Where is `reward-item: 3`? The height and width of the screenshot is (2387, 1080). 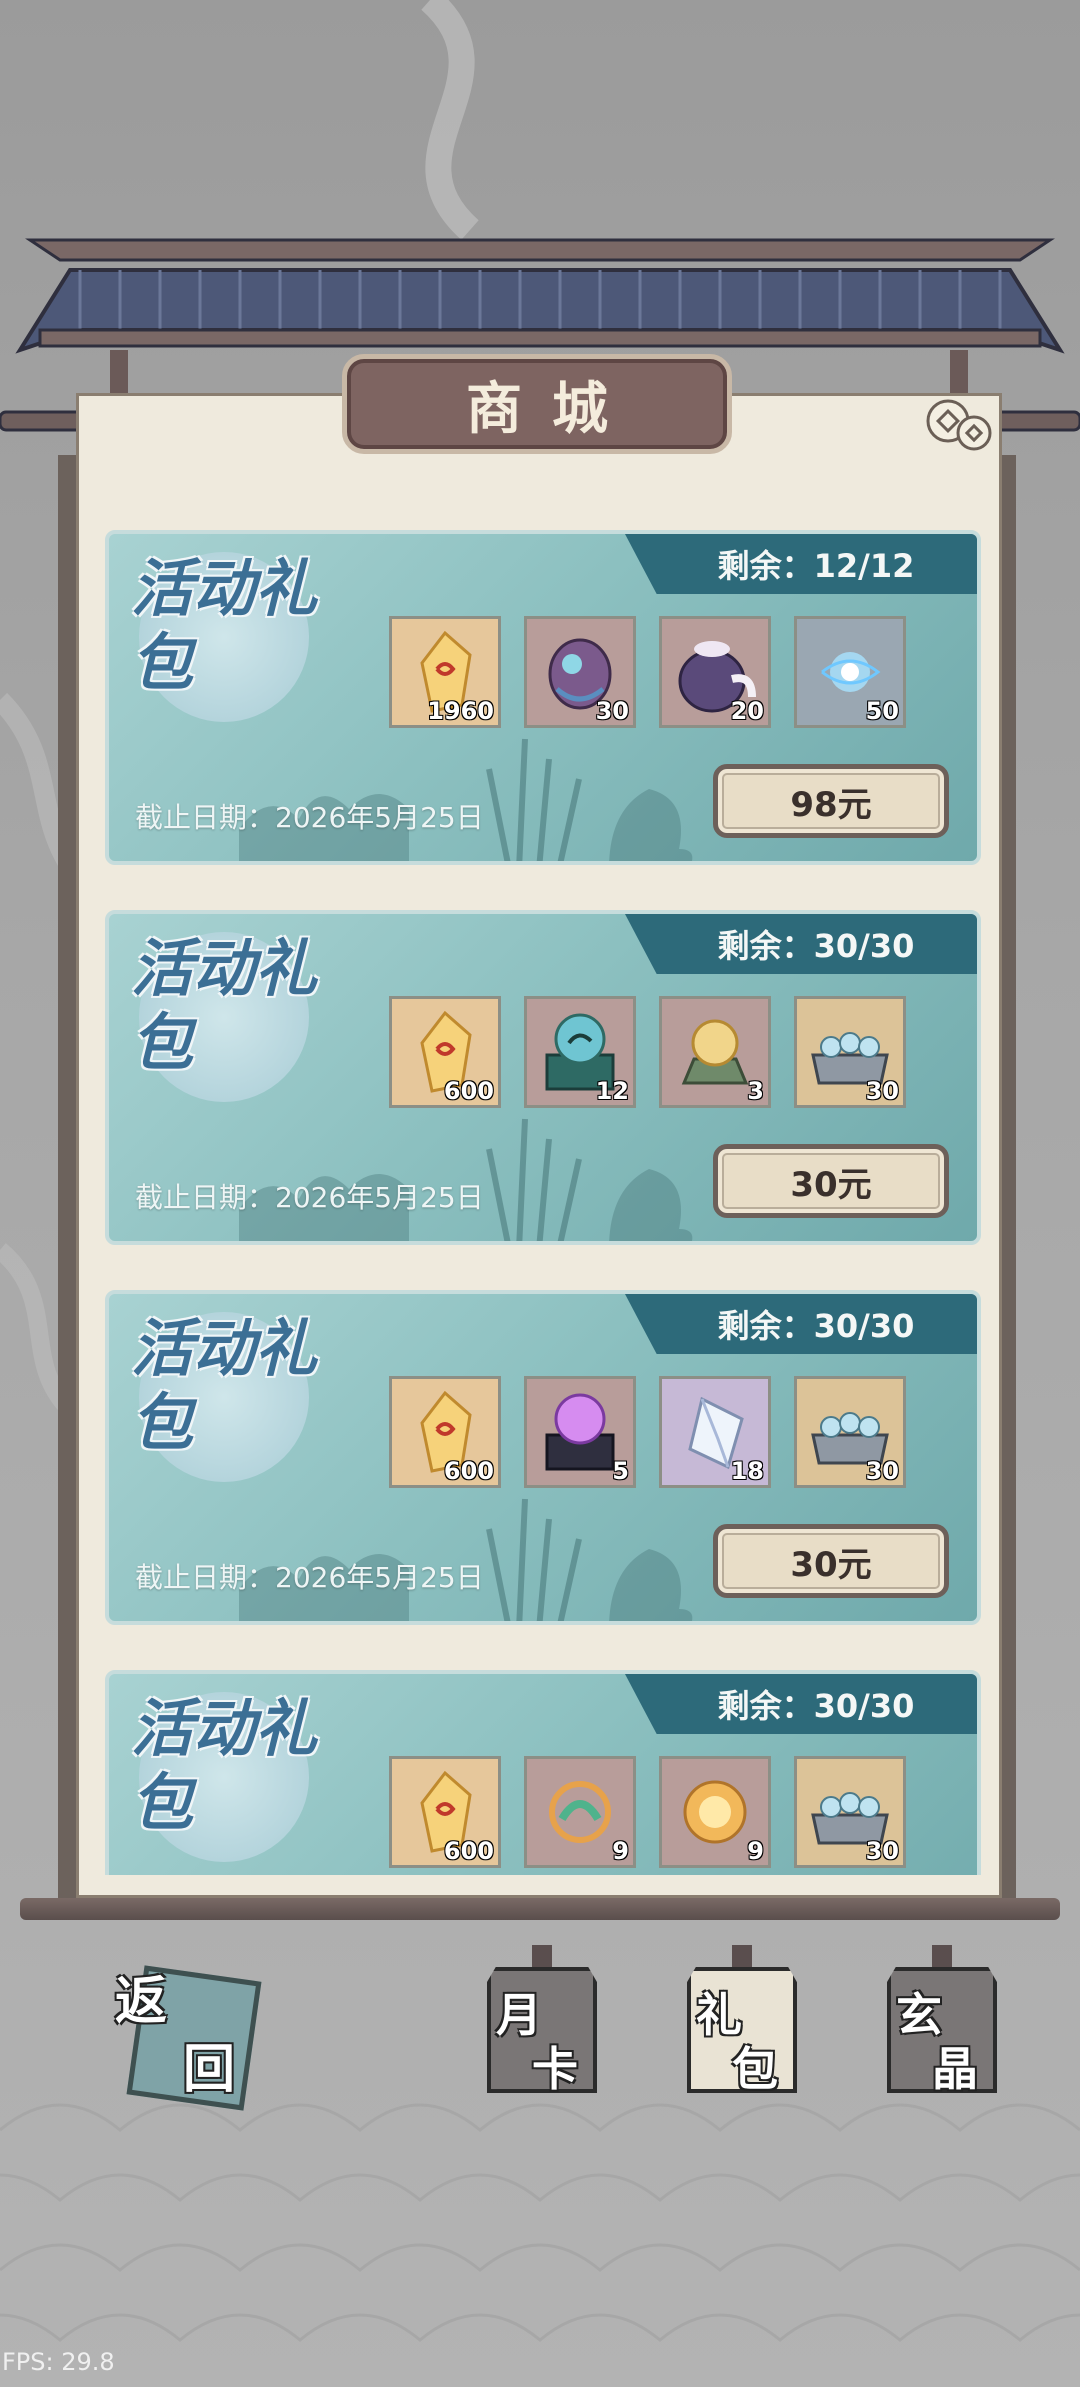 reward-item: 3 is located at coordinates (715, 1052).